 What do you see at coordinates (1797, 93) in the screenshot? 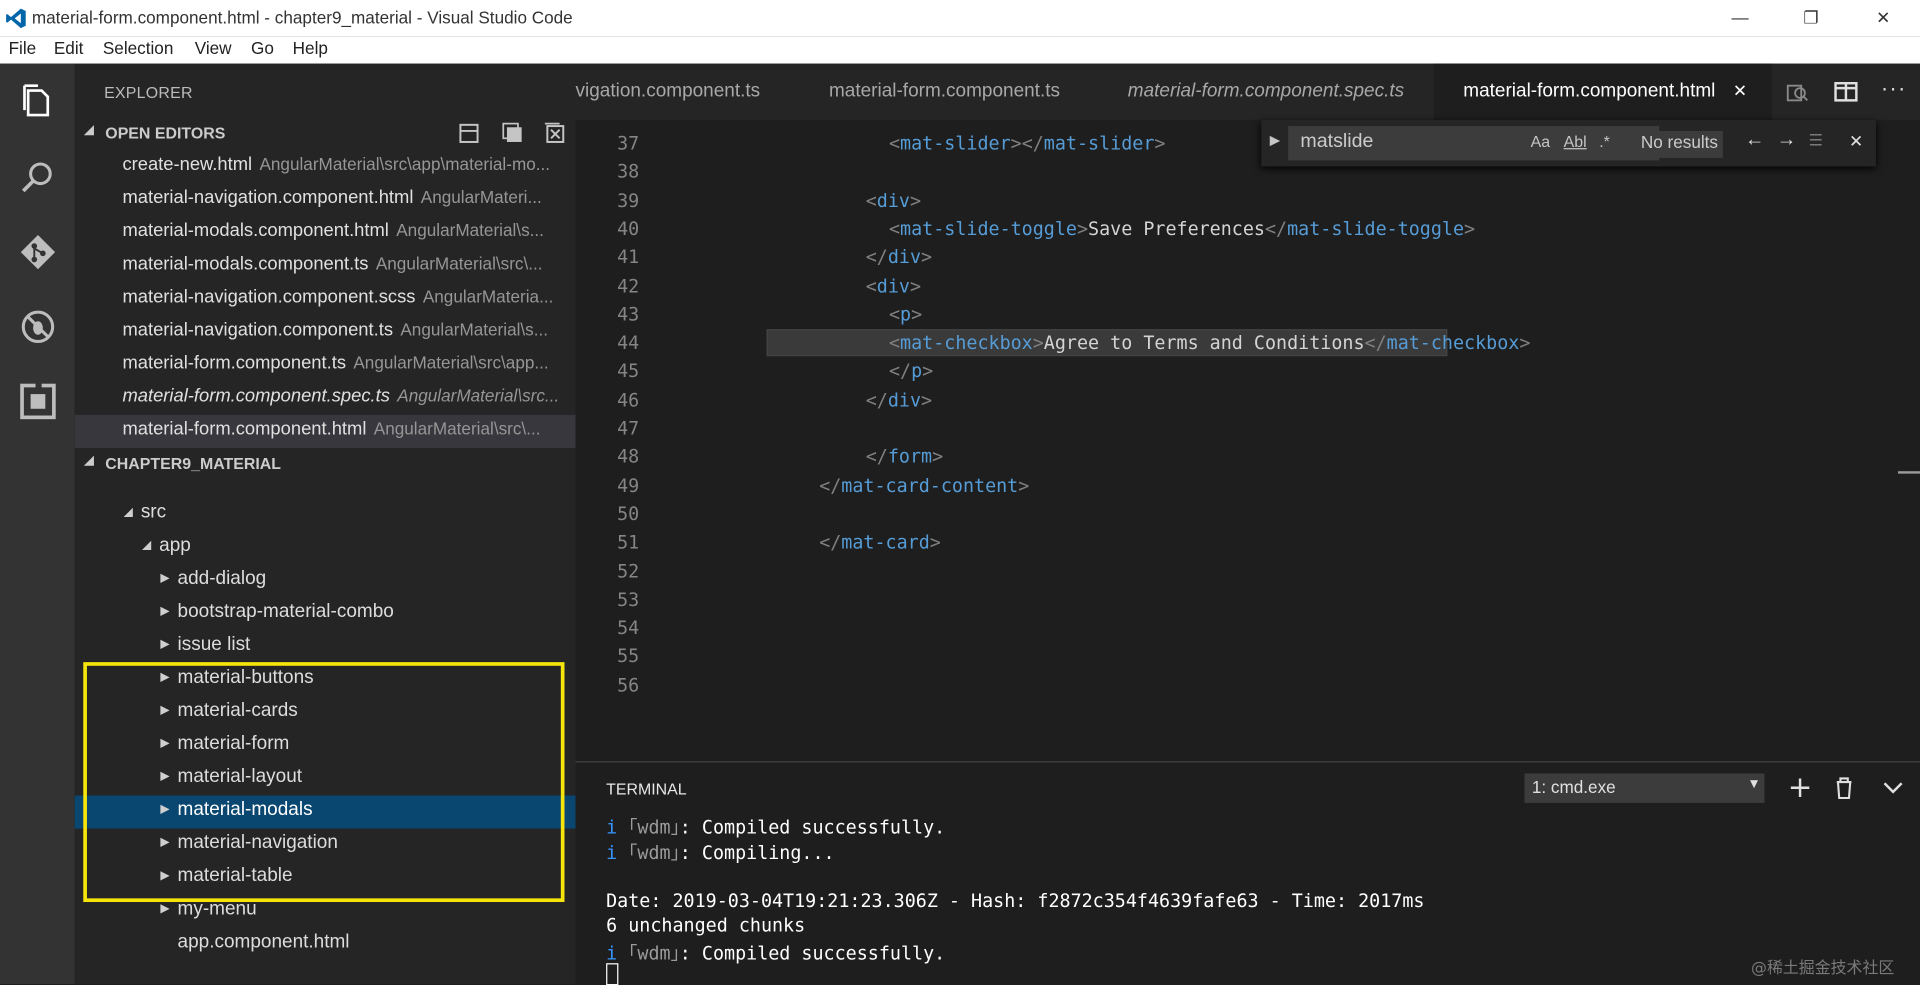
I see `open-preview-icon` at bounding box center [1797, 93].